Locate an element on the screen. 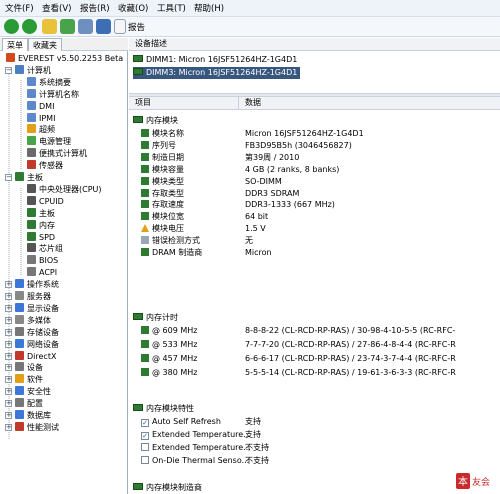  property-name: 序列号 is located at coordinates (158, 145).